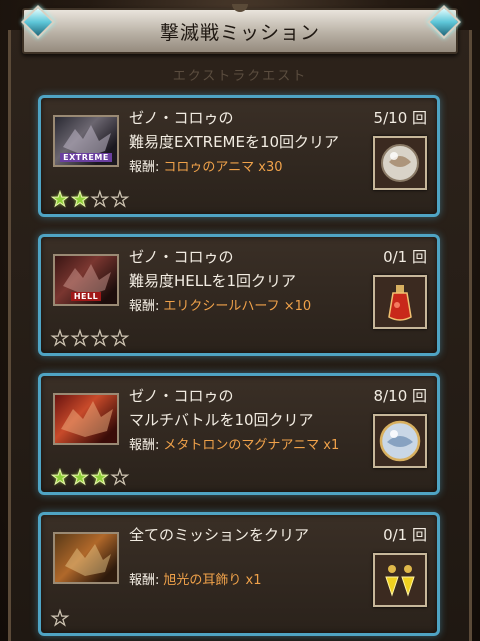 Image resolution: width=480 pixels, height=641 pixels. I want to click on title-bar: 撃滅戦ミッション, so click(240, 29).